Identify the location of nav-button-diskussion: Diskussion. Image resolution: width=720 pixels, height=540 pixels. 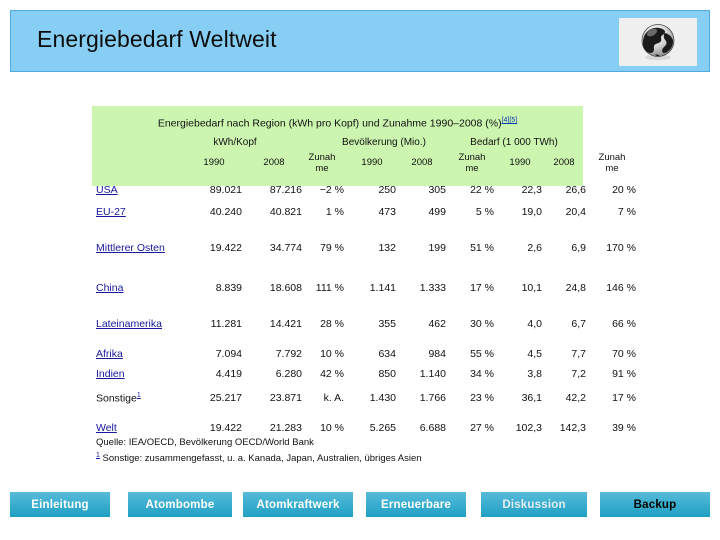
(534, 504).